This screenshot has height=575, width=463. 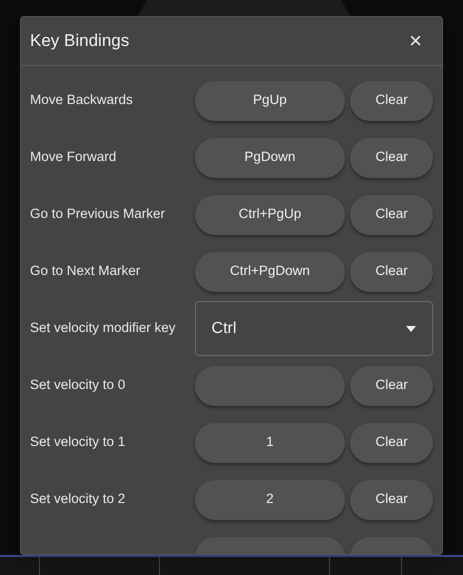 What do you see at coordinates (98, 214) in the screenshot?
I see `binding-label: Go to Previous Marker` at bounding box center [98, 214].